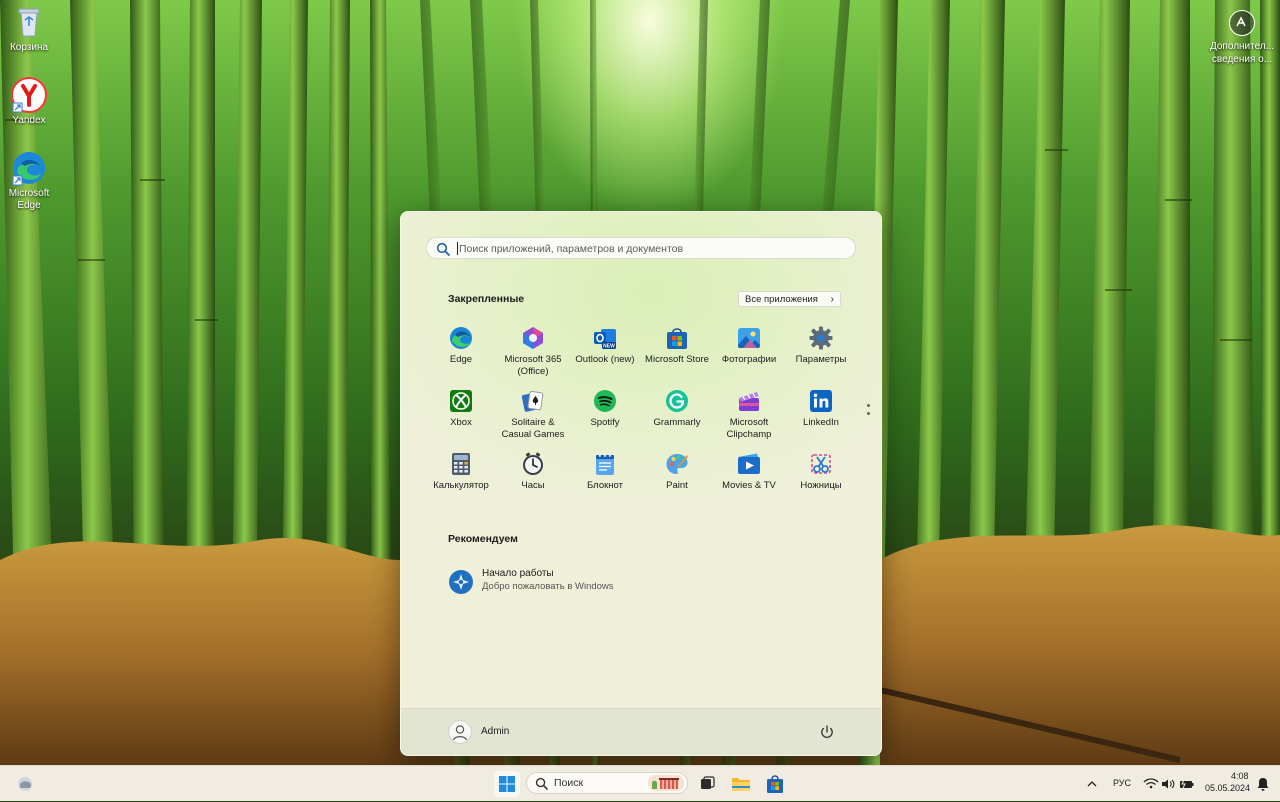 The image size is (1280, 802). What do you see at coordinates (533, 479) in the screenshot?
I see `pinned-app-clock: Часы` at bounding box center [533, 479].